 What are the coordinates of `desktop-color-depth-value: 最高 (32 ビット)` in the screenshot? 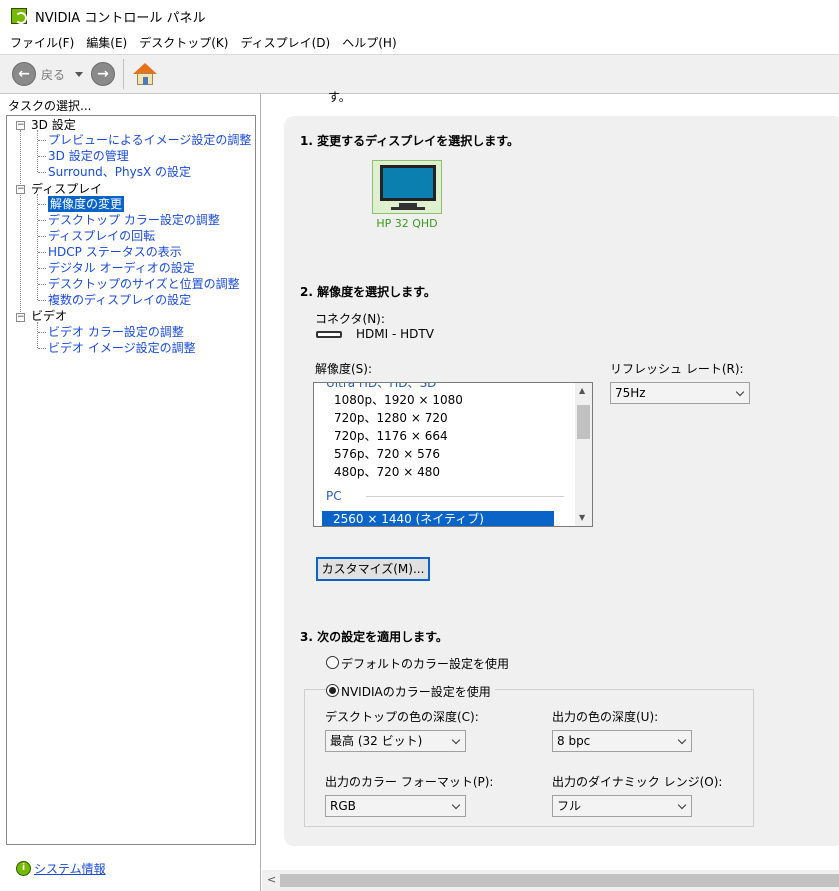 It's located at (376, 741).